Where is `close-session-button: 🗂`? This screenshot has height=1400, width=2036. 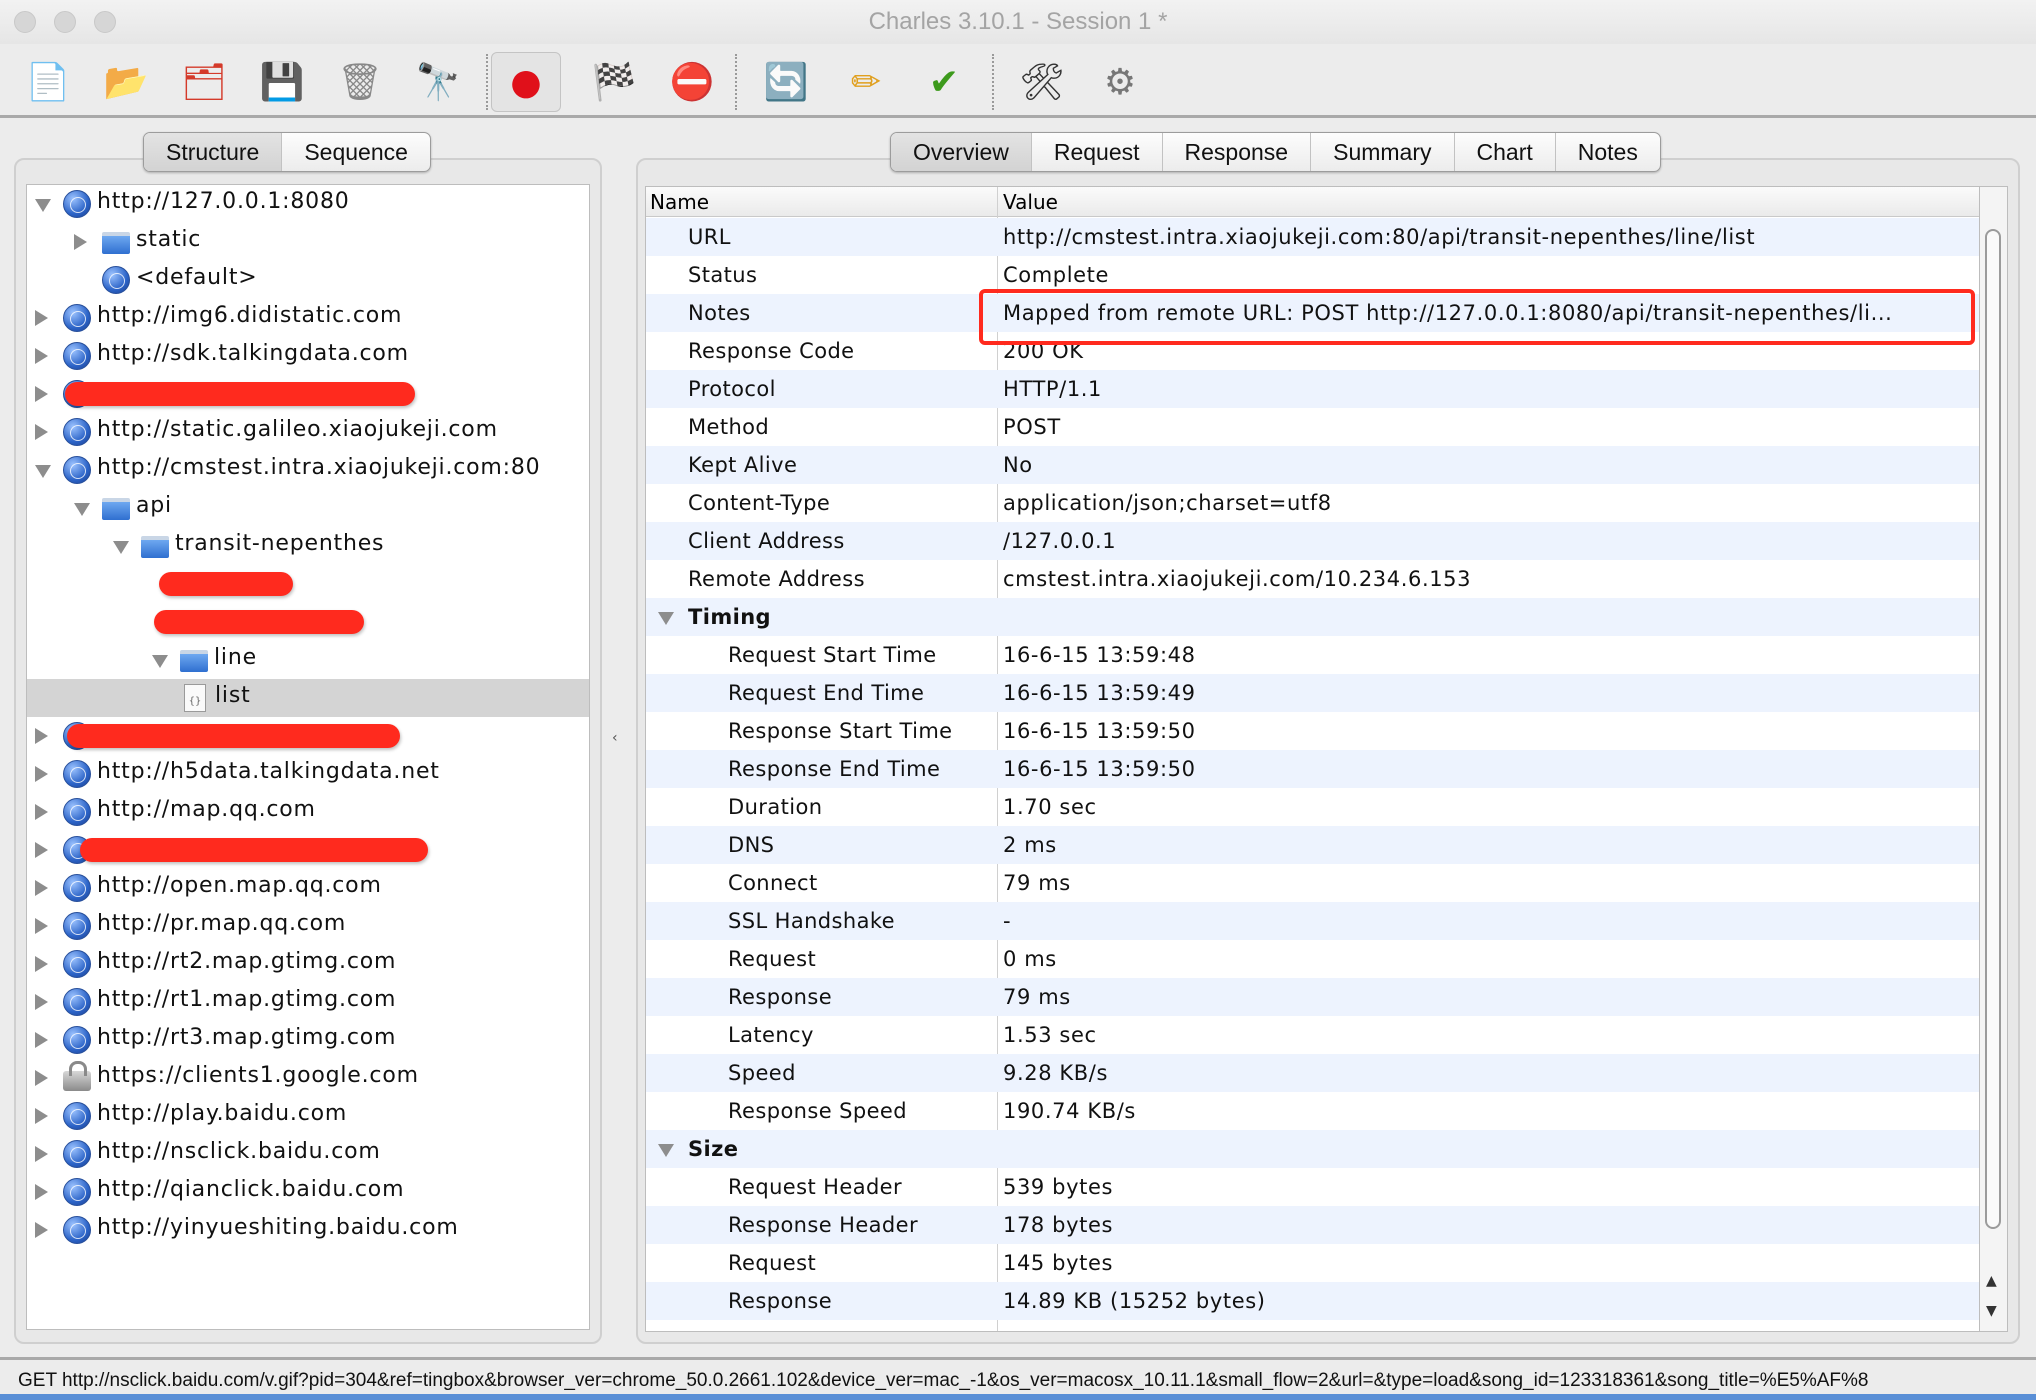
close-session-button: 🗂 is located at coordinates (204, 82).